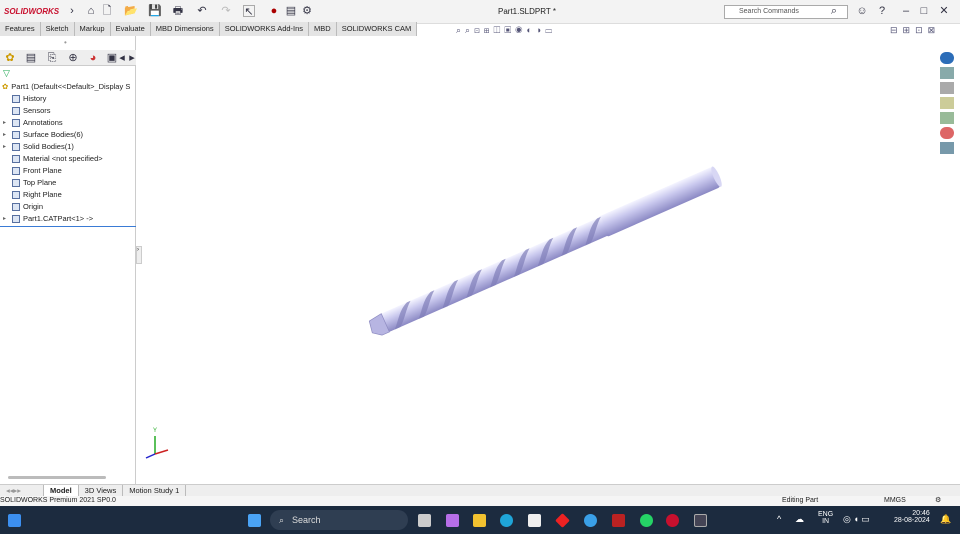  What do you see at coordinates (306, 520) in the screenshot?
I see `taskbar-search-label: Search` at bounding box center [306, 520].